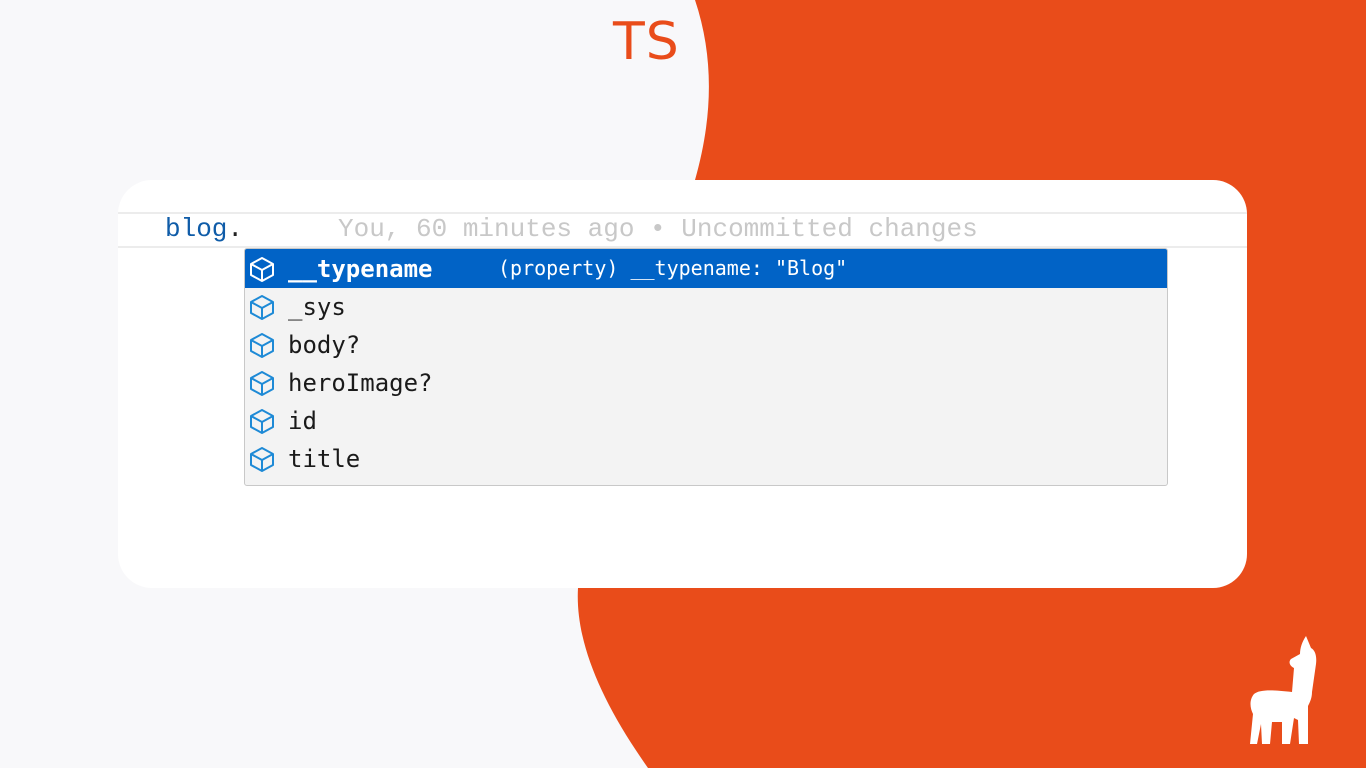 This screenshot has width=1366, height=768. What do you see at coordinates (360, 383) in the screenshot?
I see `suggestion-label: heroImage?` at bounding box center [360, 383].